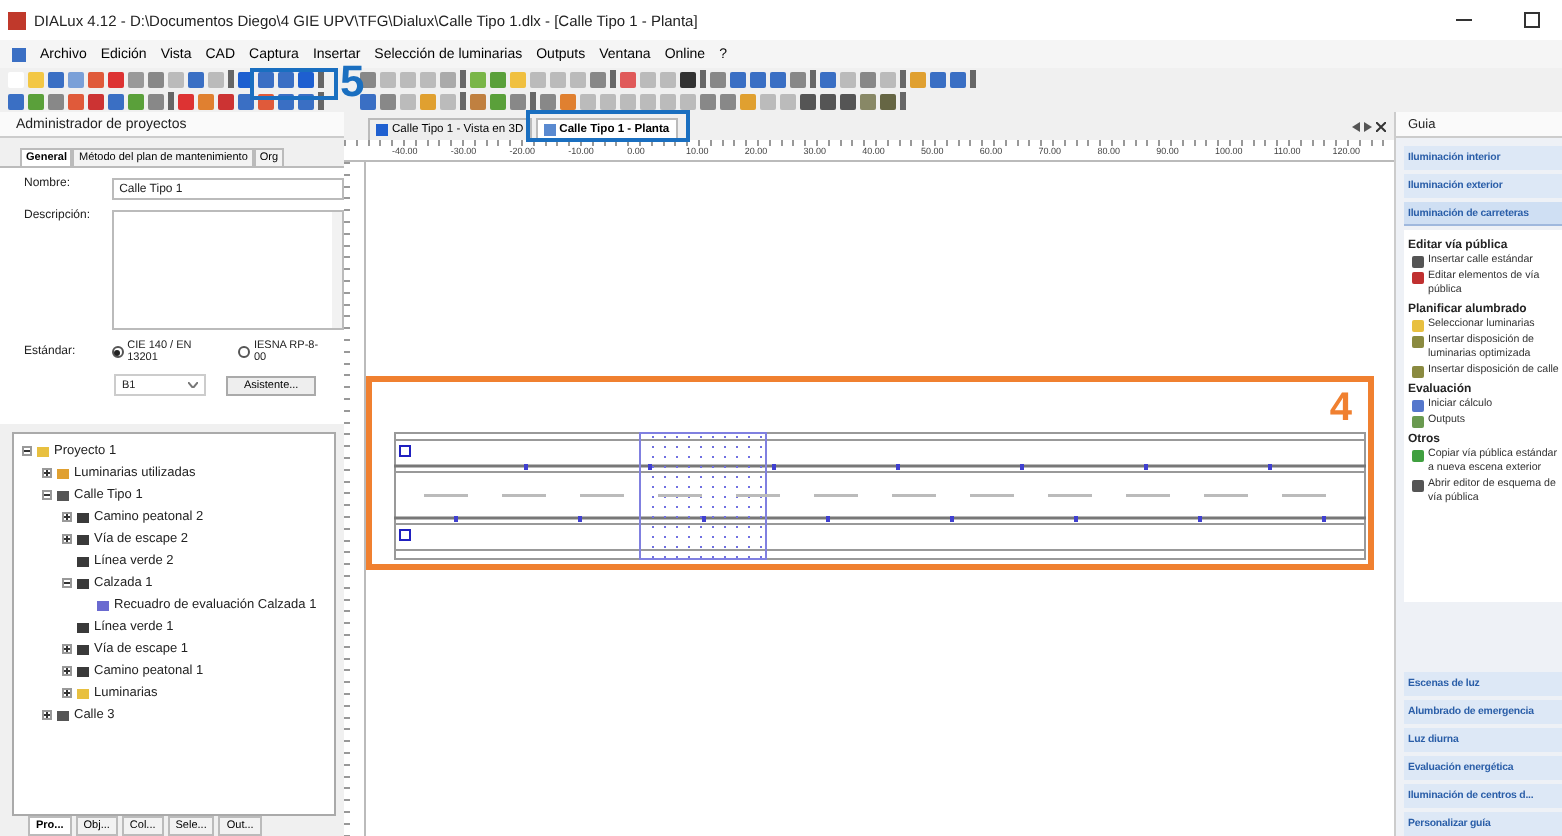  I want to click on scroll-right-icon, so click(1368, 126).